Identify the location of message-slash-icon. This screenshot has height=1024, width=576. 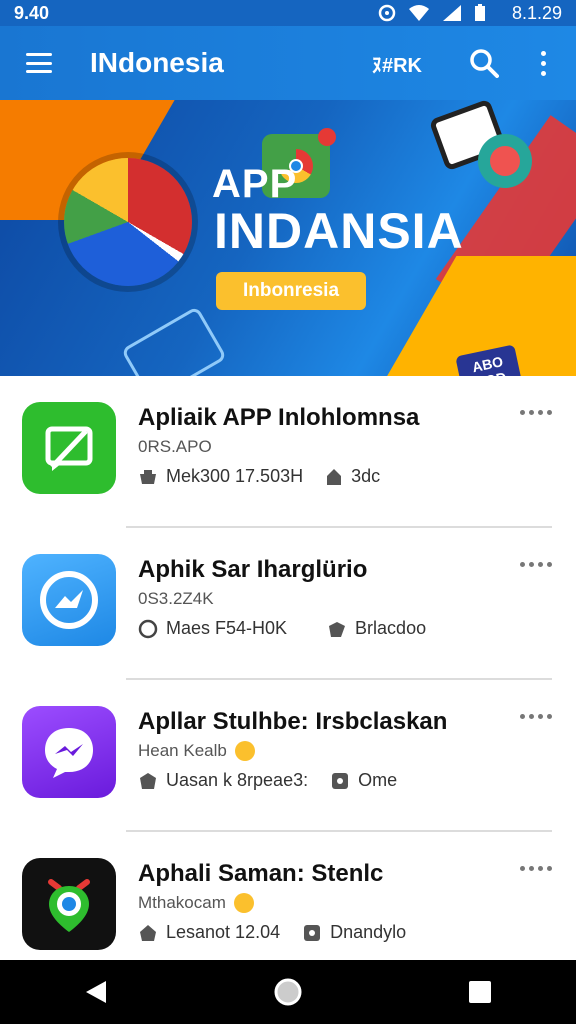
(69, 448).